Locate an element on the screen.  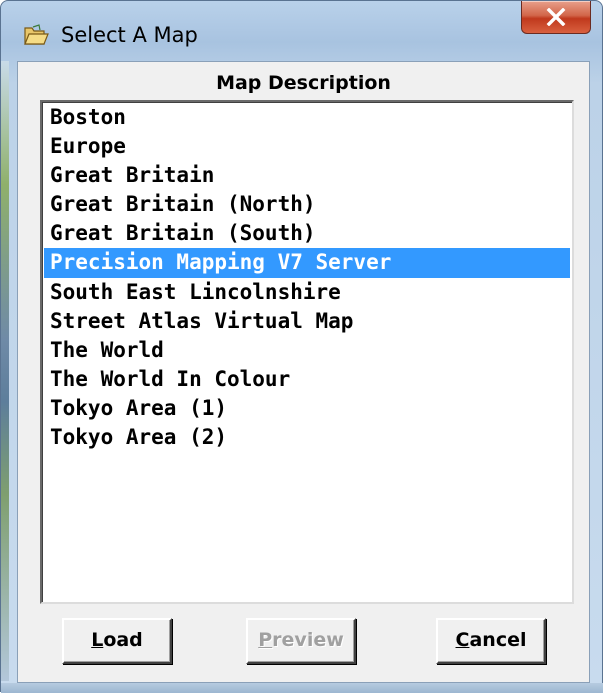
list-item: Tokyo Area (1) is located at coordinates (307, 408).